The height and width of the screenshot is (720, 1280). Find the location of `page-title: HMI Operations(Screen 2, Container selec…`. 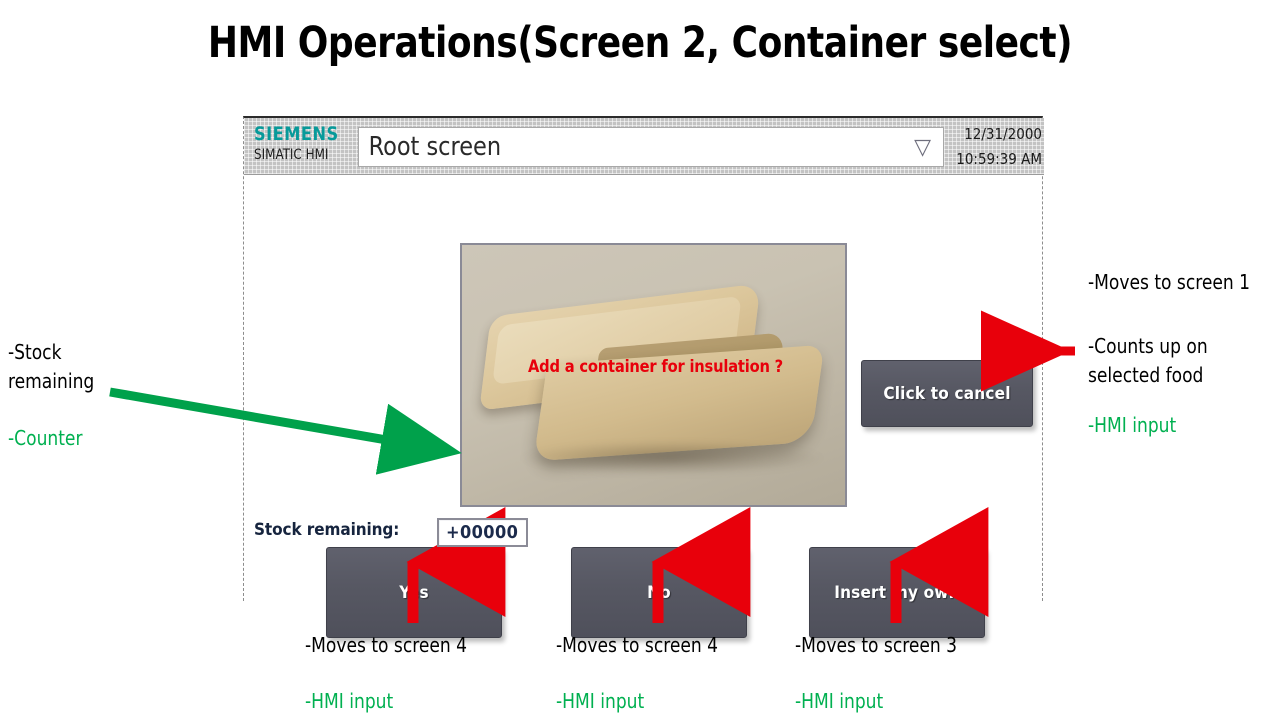

page-title: HMI Operations(Screen 2, Container selec… is located at coordinates (640, 43).